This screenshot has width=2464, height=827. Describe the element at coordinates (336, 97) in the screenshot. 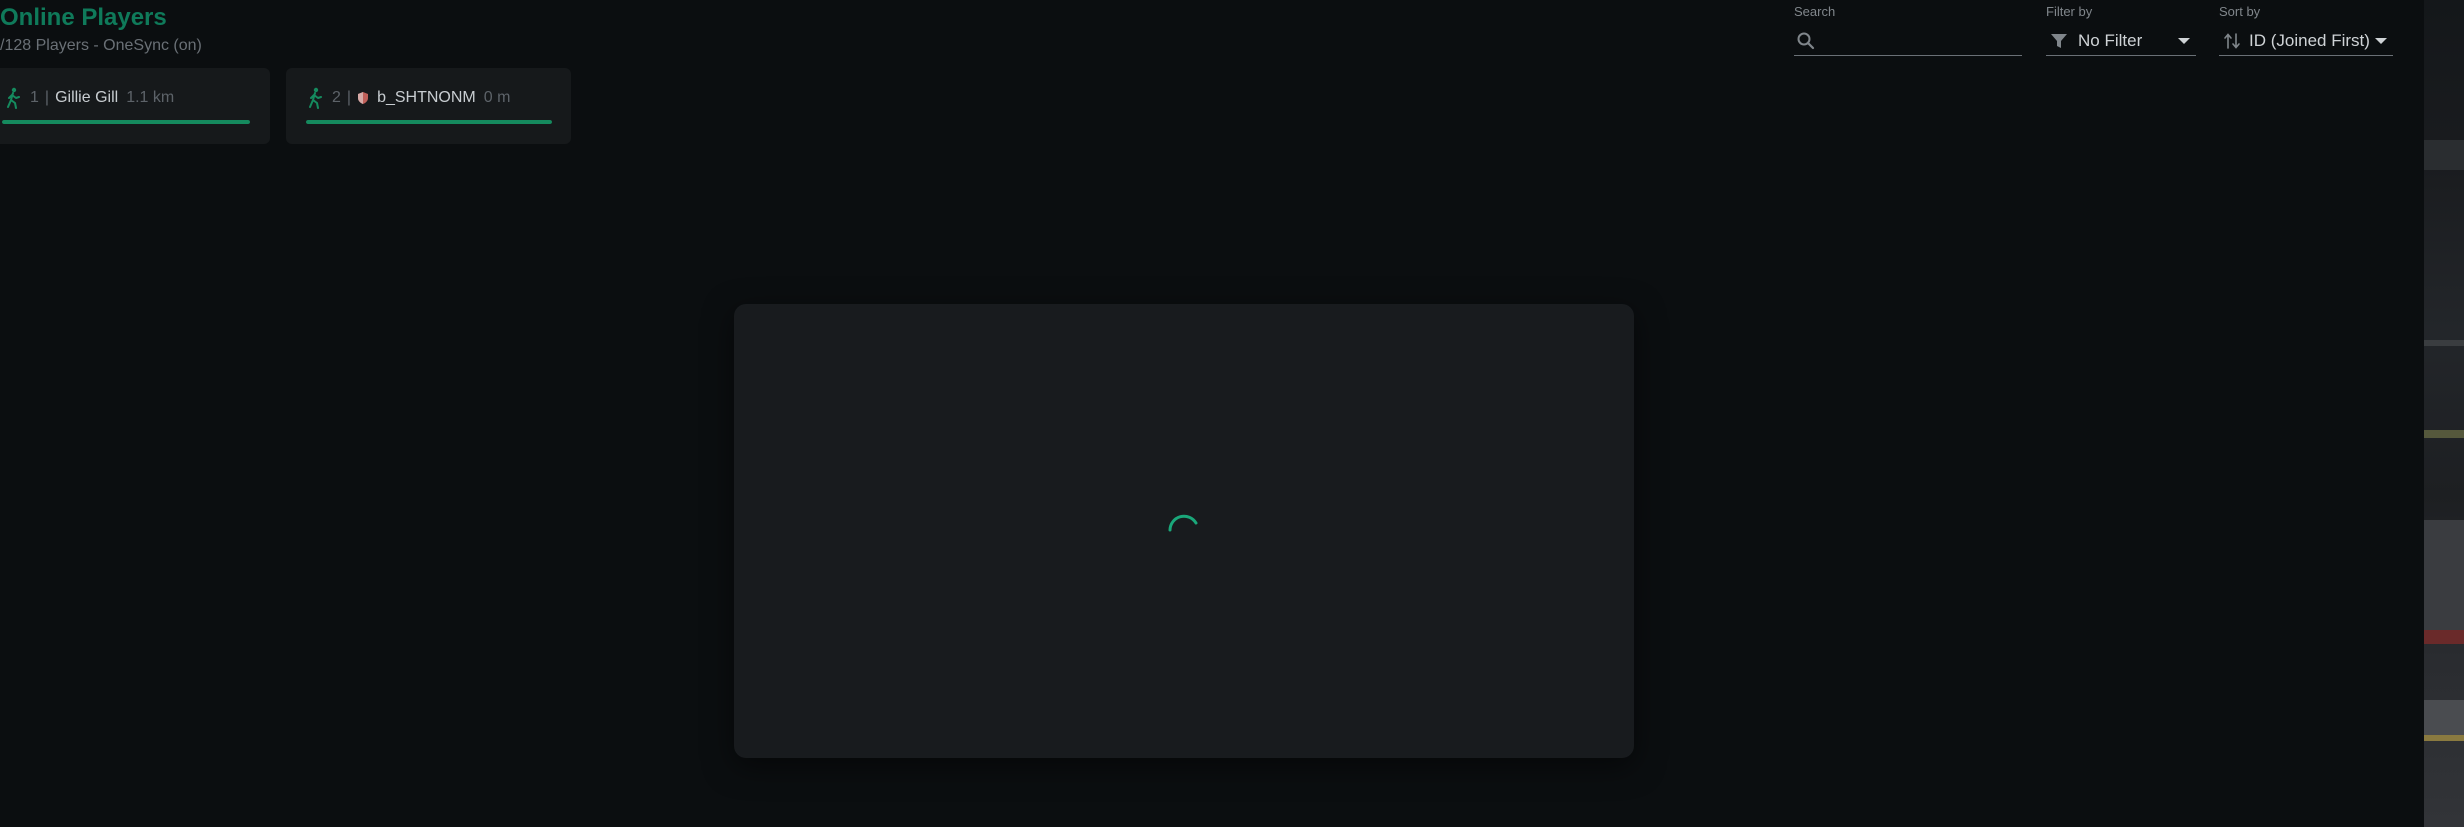

I see `player-id: 2` at that location.